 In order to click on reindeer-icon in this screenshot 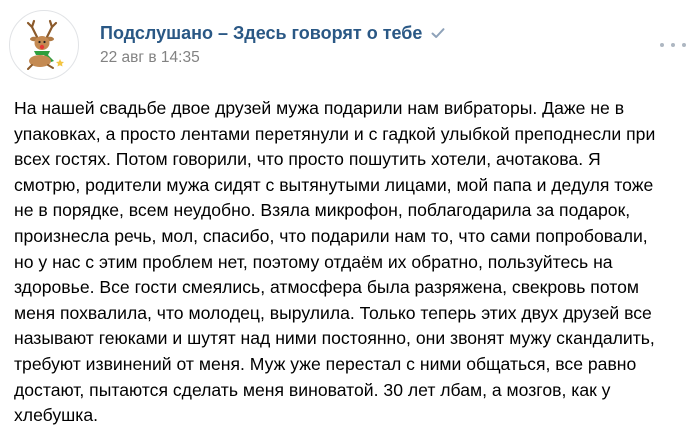, I will do `click(45, 44)`.